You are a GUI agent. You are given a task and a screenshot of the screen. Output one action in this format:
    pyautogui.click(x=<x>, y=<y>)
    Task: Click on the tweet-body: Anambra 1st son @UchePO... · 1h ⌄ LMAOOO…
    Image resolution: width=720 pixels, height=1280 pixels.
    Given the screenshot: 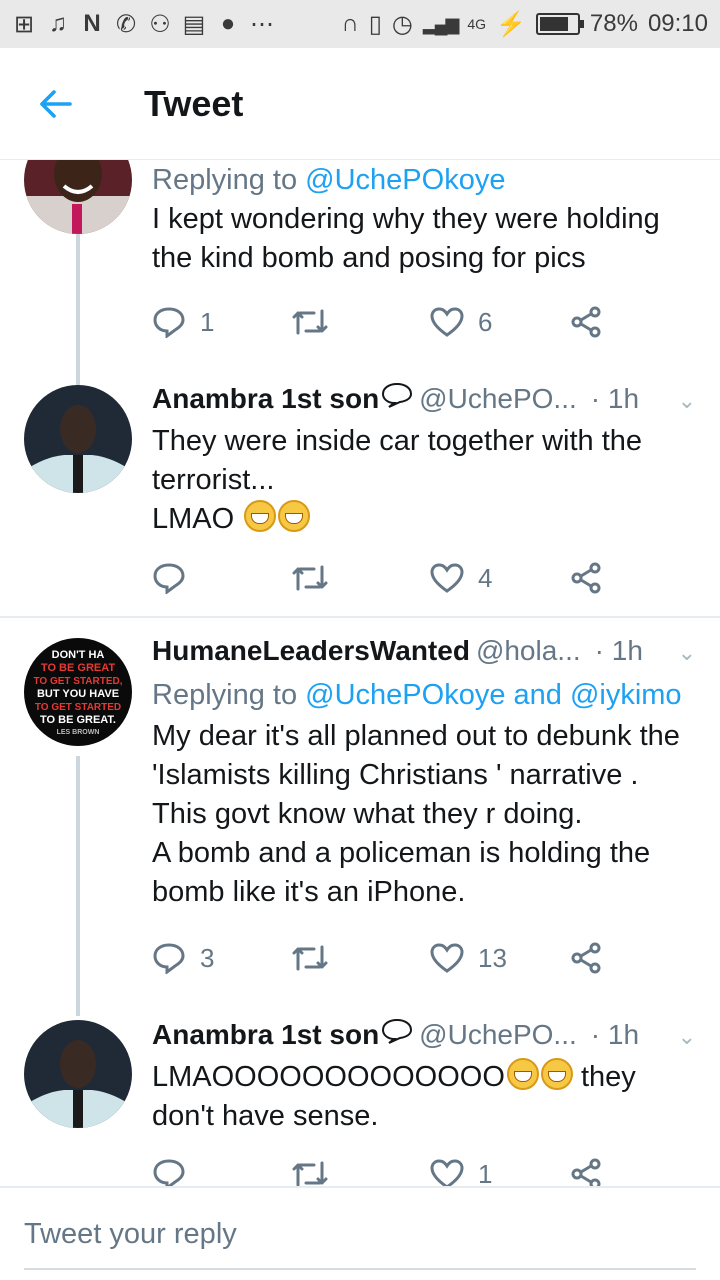 What is the action you would take?
    pyautogui.click(x=424, y=1077)
    